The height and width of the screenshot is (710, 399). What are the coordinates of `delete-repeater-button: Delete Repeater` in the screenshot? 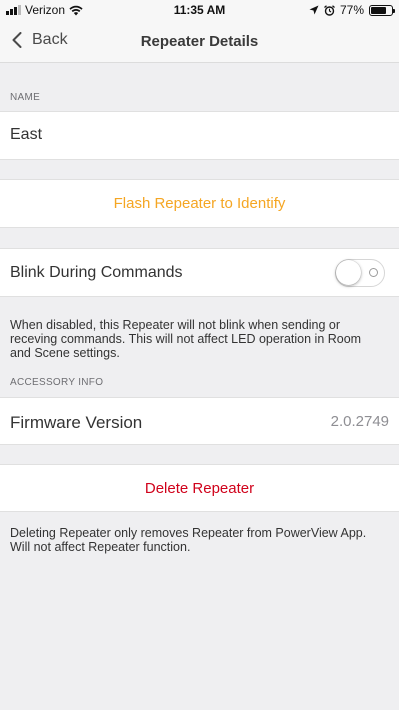 It's located at (199, 488).